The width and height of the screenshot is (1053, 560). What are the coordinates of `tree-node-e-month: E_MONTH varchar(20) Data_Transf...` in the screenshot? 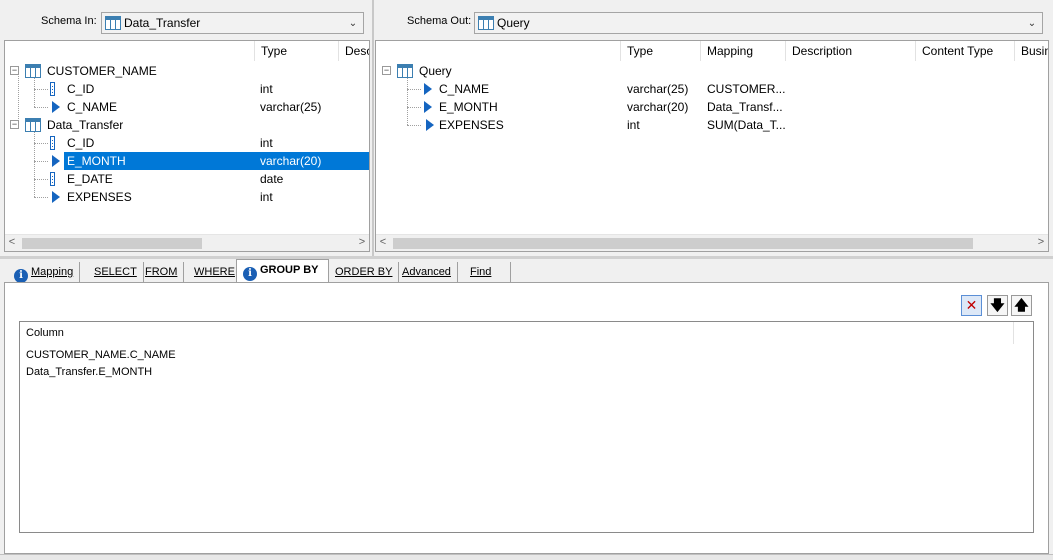 It's located at (712, 107).